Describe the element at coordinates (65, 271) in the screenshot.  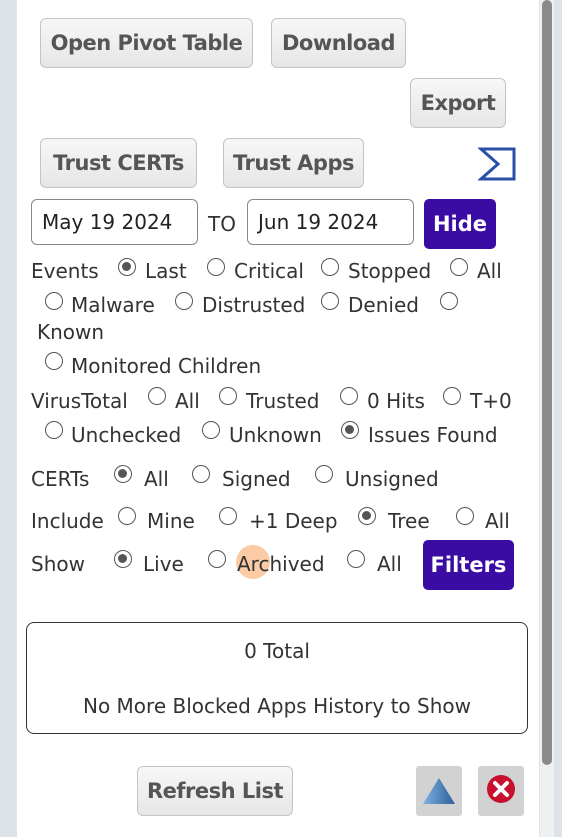
I see `events-label: Events` at that location.